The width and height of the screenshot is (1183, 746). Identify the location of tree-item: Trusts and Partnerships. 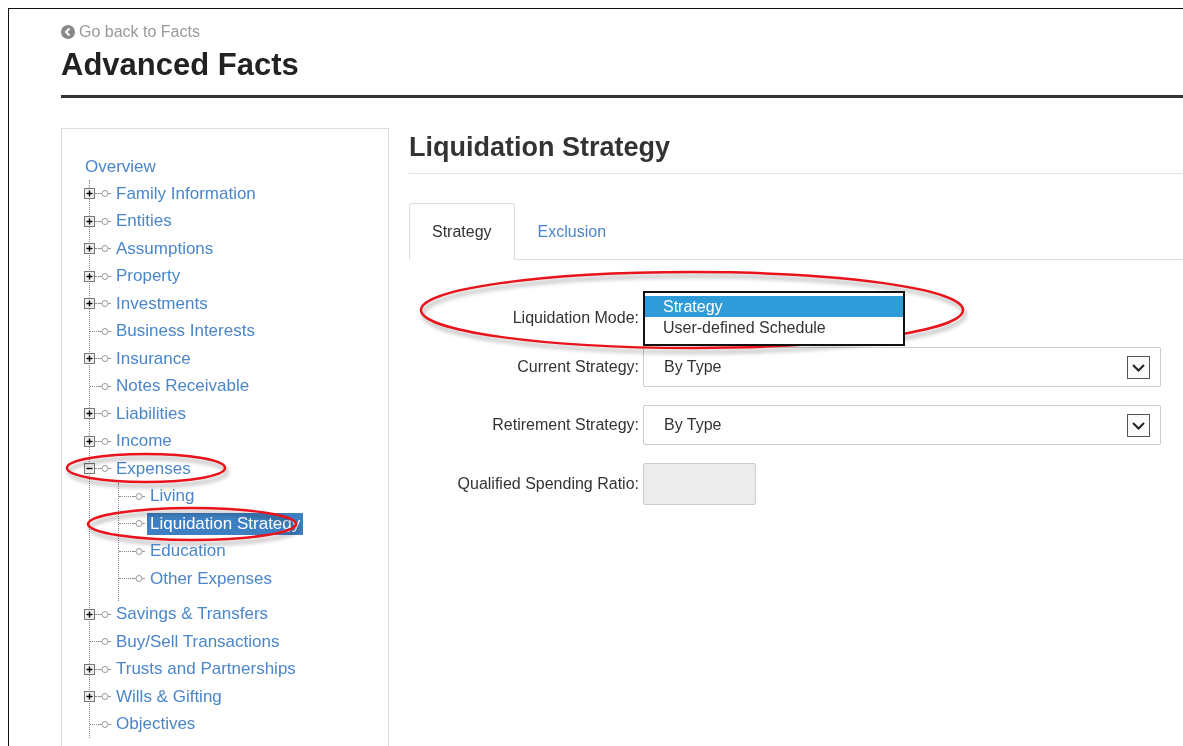
(206, 669).